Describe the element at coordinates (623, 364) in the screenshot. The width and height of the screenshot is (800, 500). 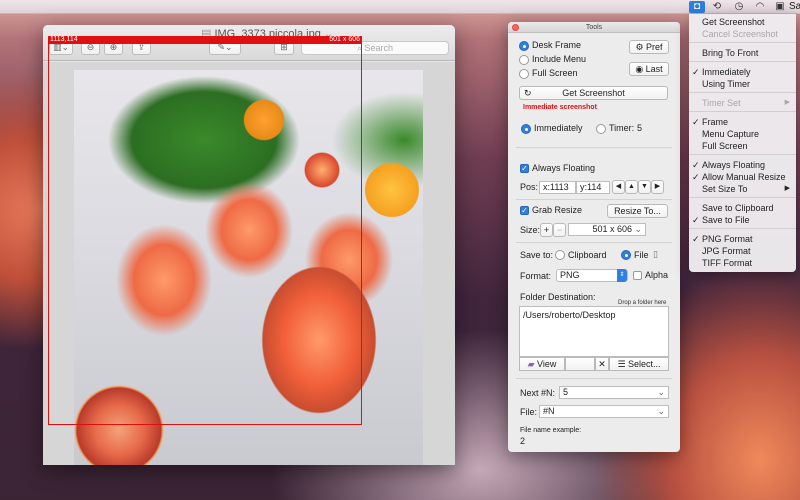
I see `list-icon: ☰` at that location.